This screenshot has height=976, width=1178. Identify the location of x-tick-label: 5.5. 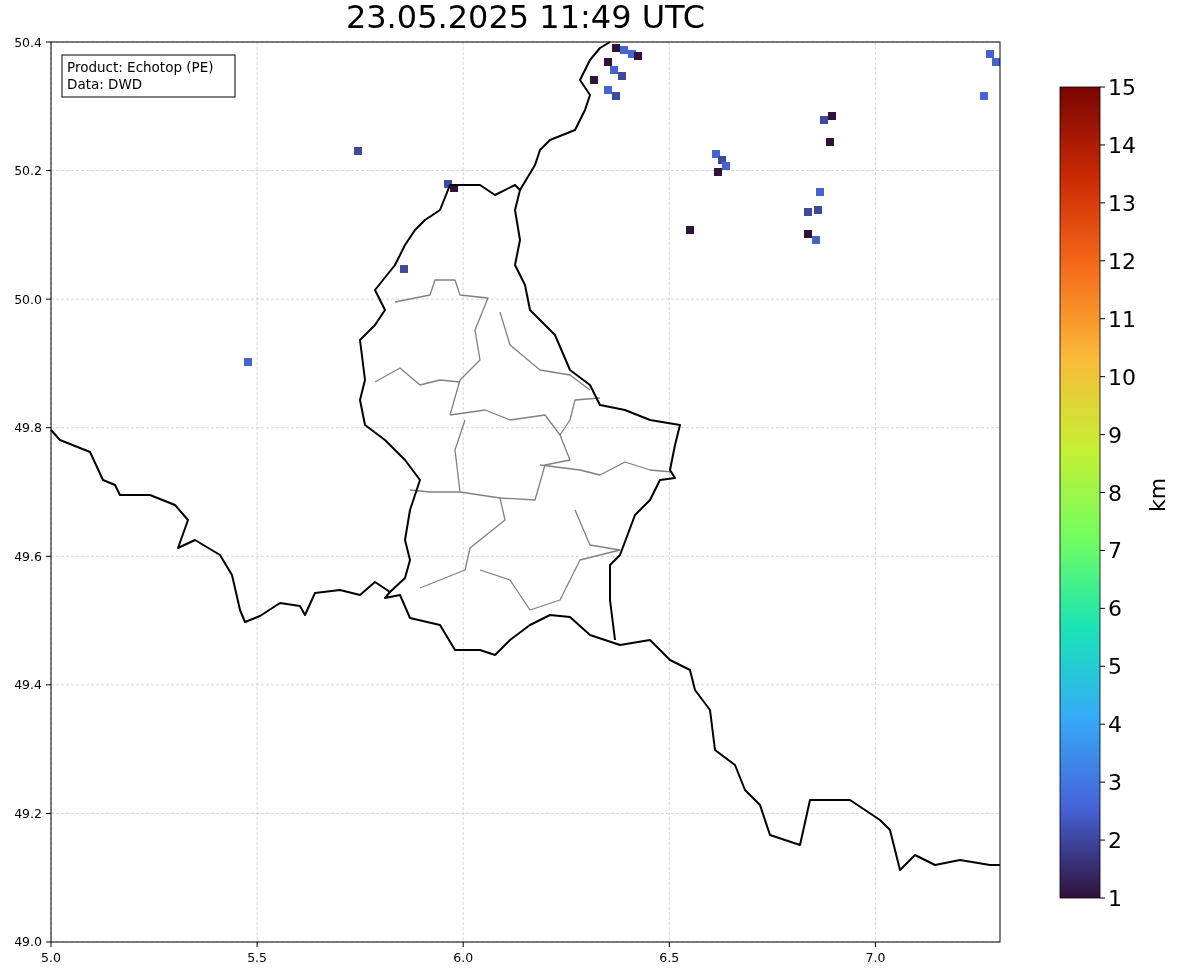
(257, 957).